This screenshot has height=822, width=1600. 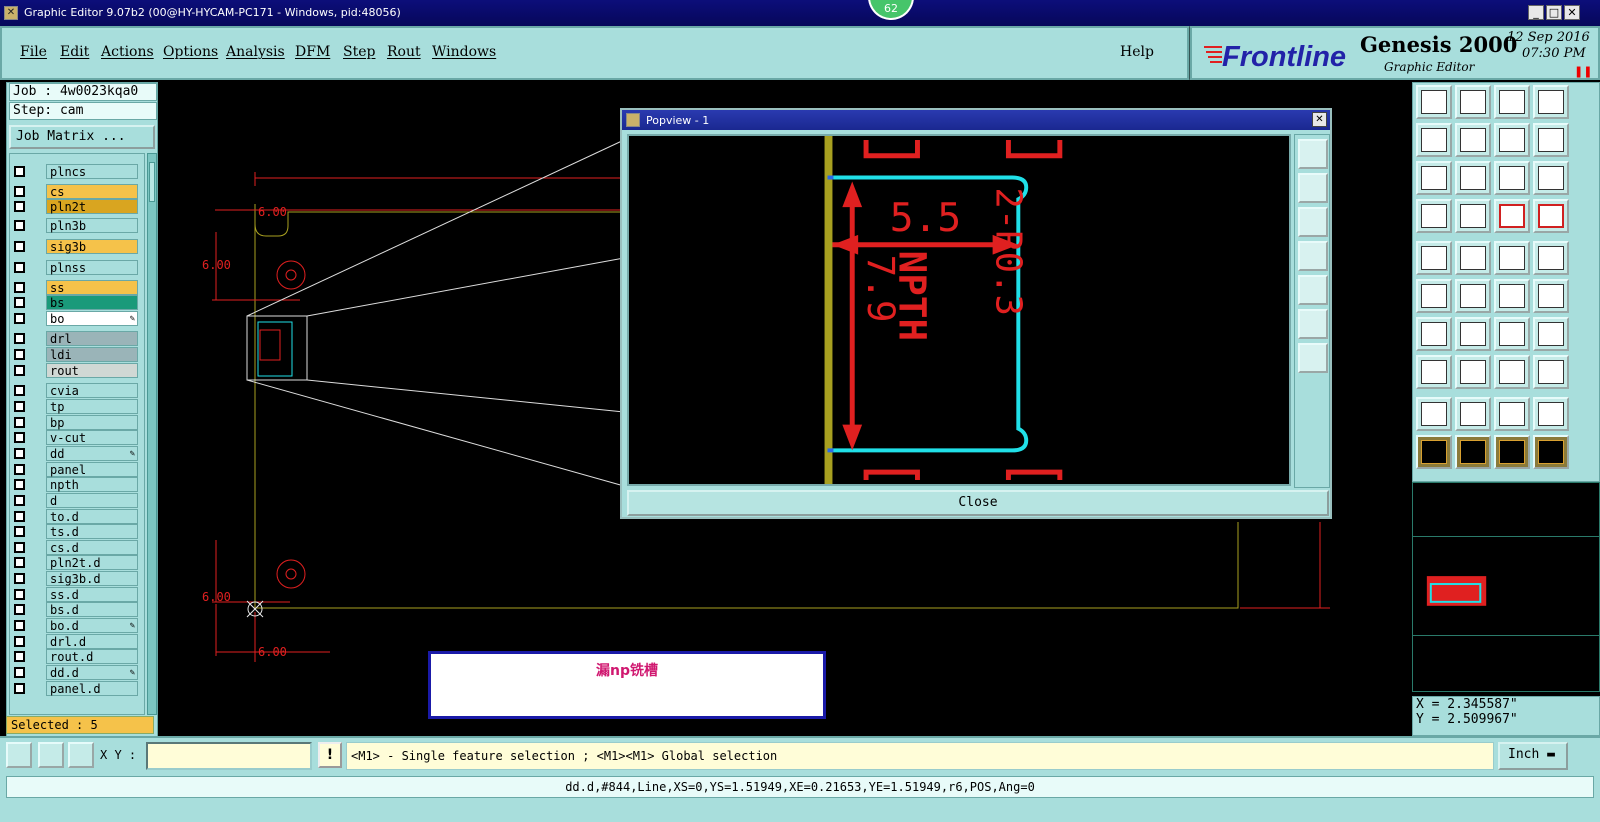 What do you see at coordinates (1512, 414) in the screenshot?
I see `triangle-b-icon` at bounding box center [1512, 414].